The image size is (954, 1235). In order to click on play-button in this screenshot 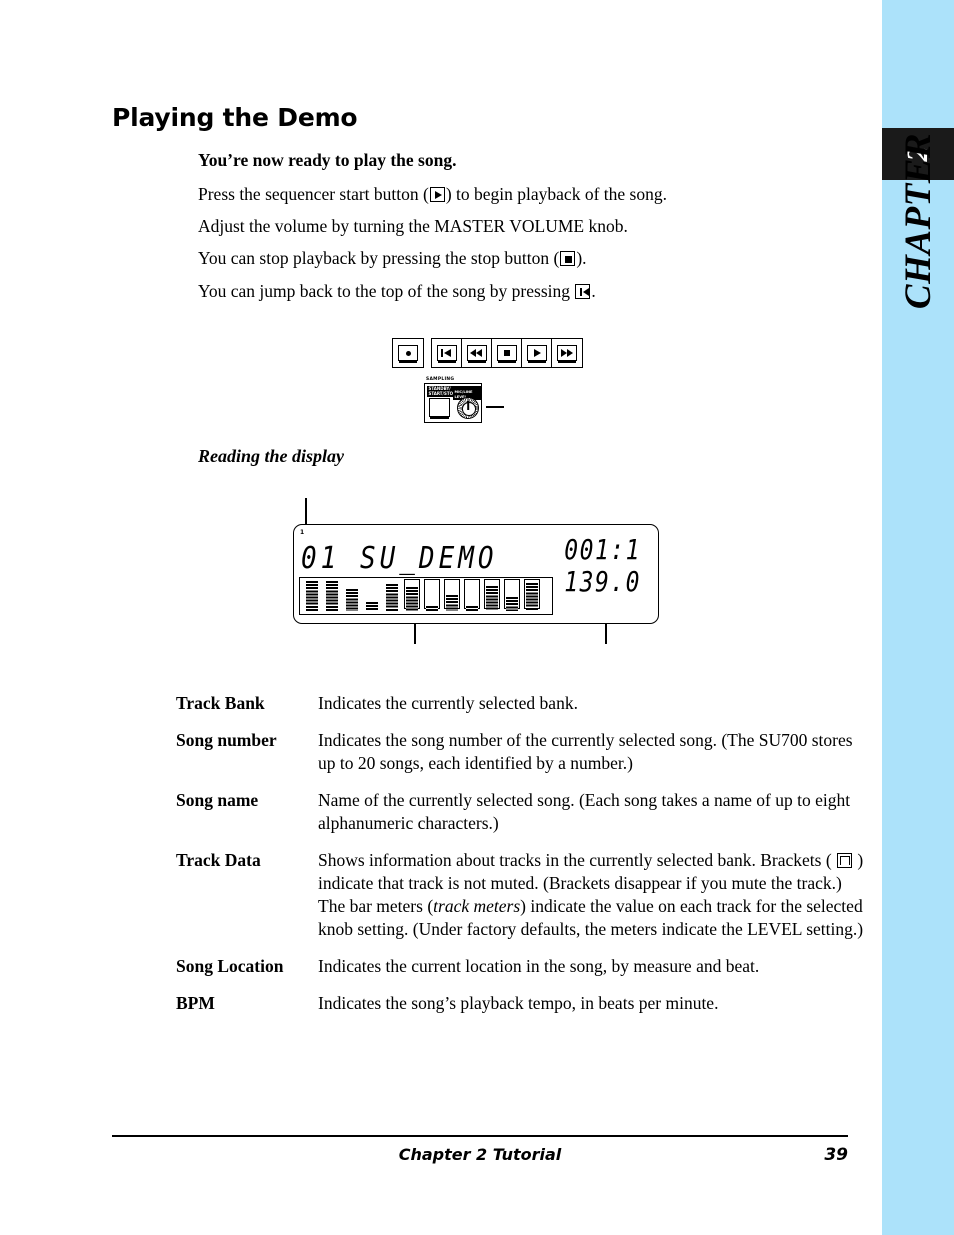, I will do `click(537, 353)`.